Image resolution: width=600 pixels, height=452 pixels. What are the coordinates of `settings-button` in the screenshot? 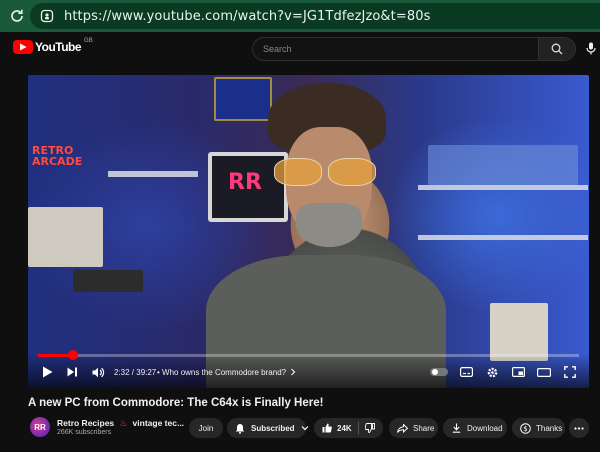 It's located at (492, 372).